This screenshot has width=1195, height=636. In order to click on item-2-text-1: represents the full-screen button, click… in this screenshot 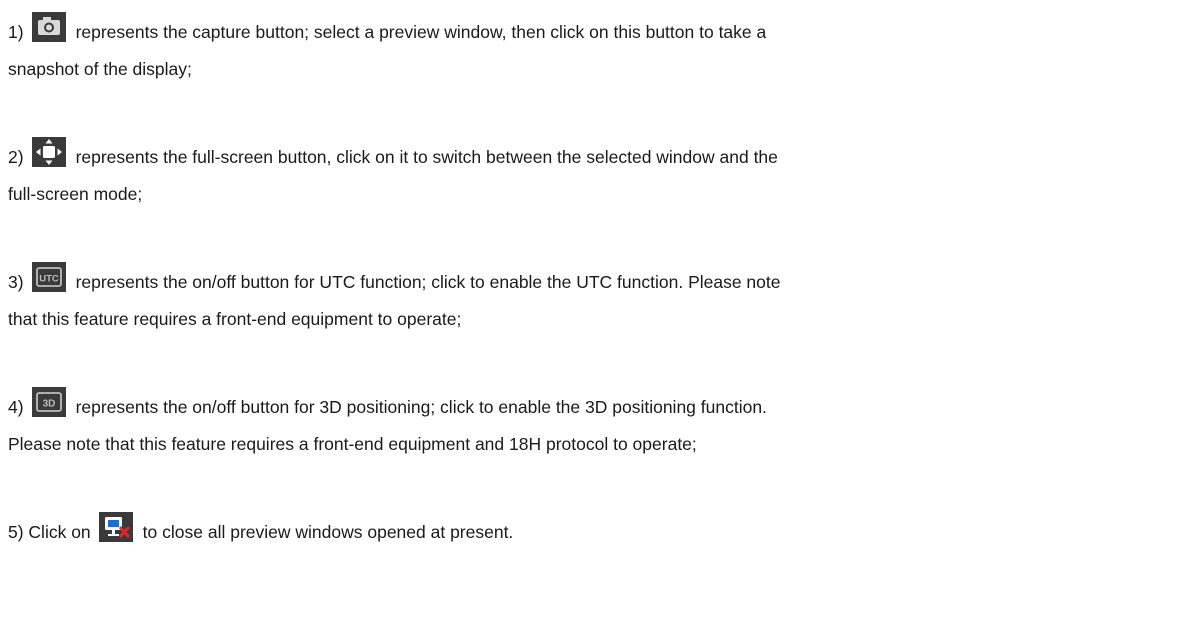, I will do `click(426, 157)`.